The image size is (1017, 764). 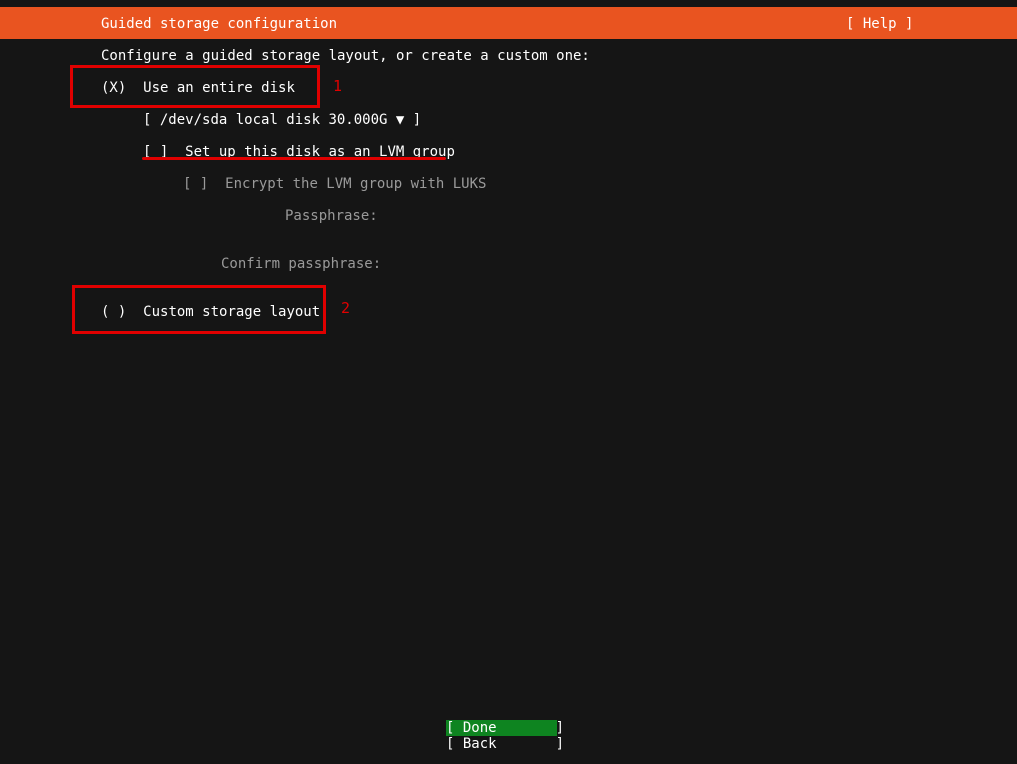 I want to click on encrypt-checkbox: [ ] Encrypt the LVM group with LUKS, so click(x=334, y=184).